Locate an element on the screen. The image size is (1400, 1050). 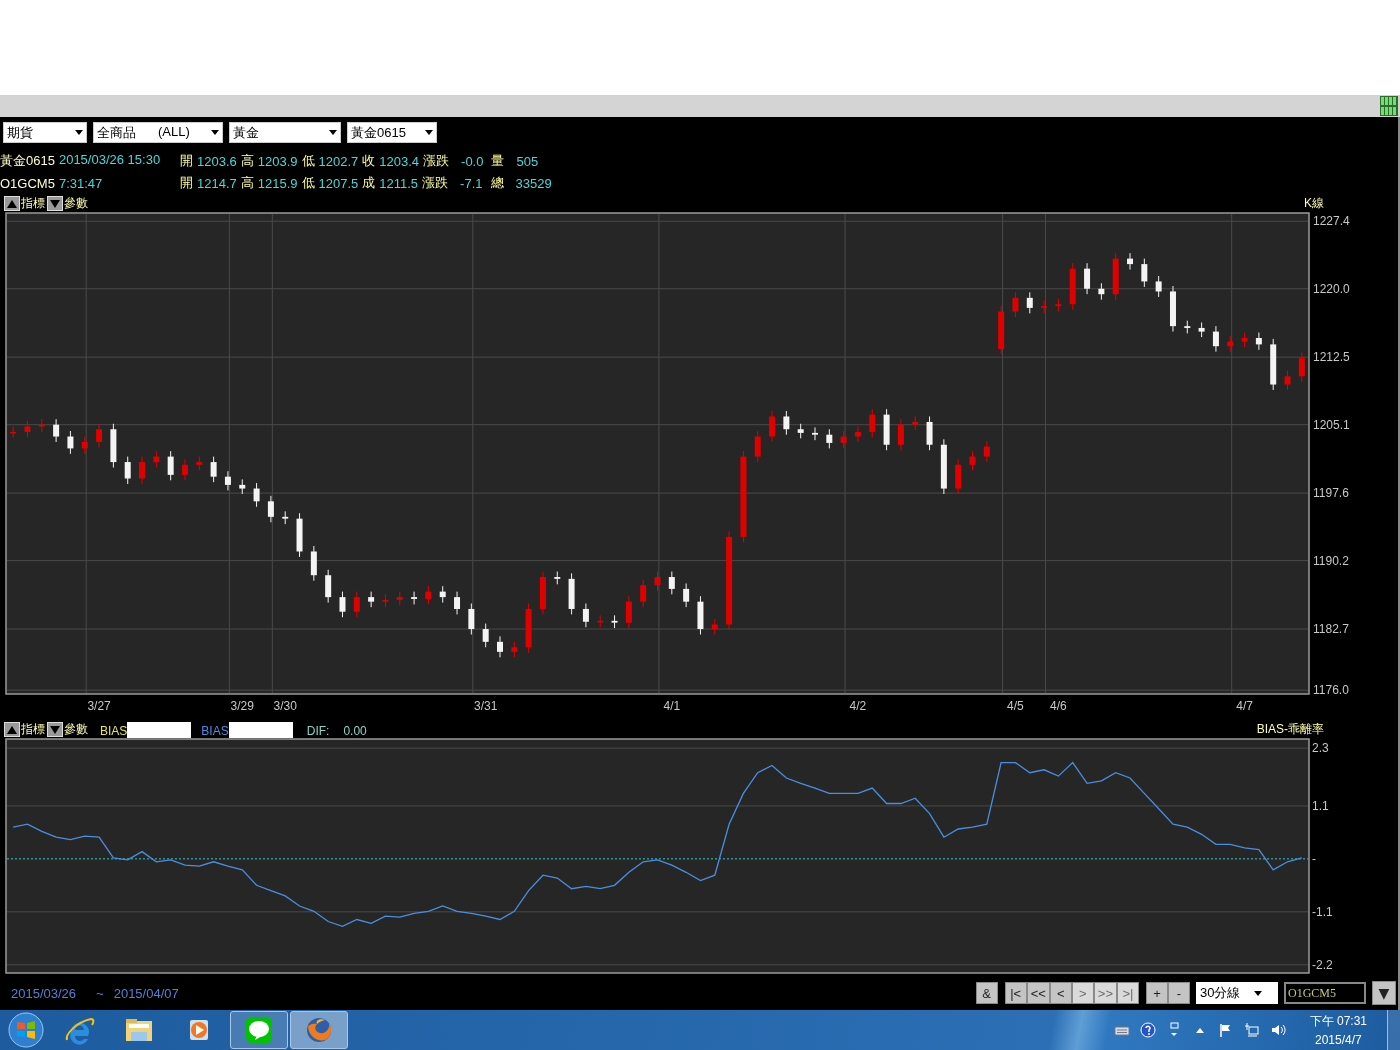
nav-button: |< is located at coordinates (1015, 993).